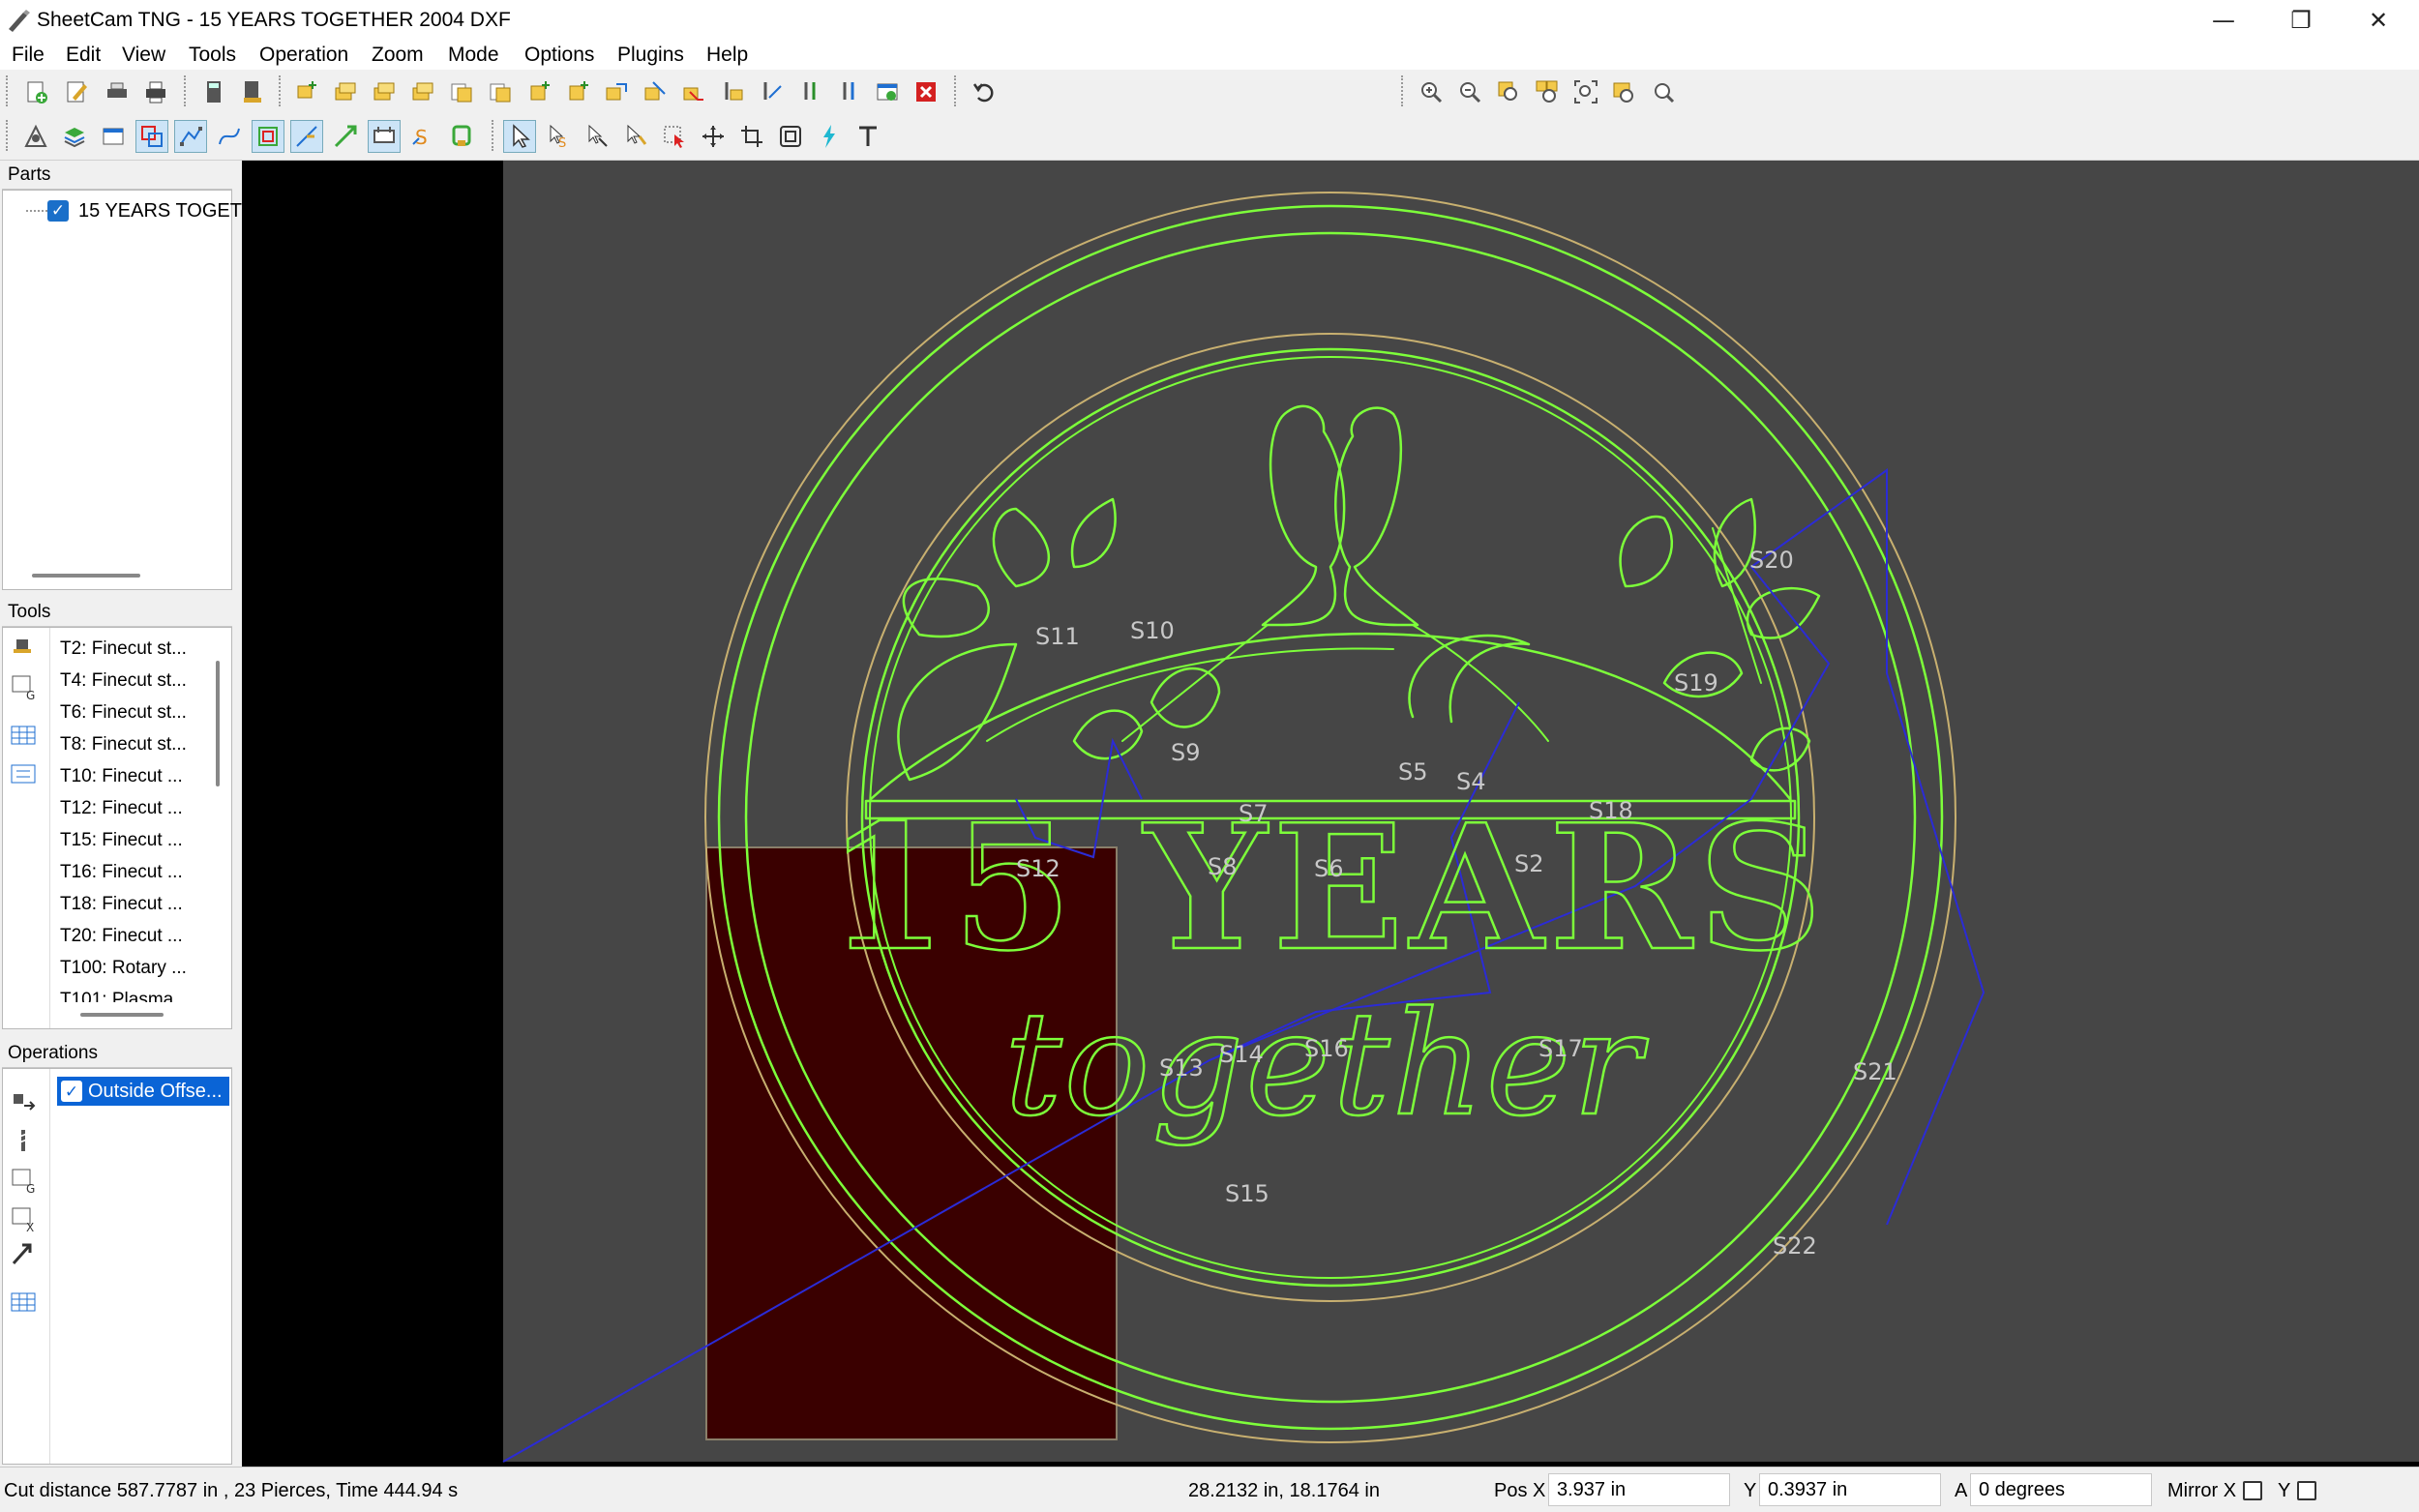  Describe the element at coordinates (306, 91) in the screenshot. I see `add-operation-button` at that location.